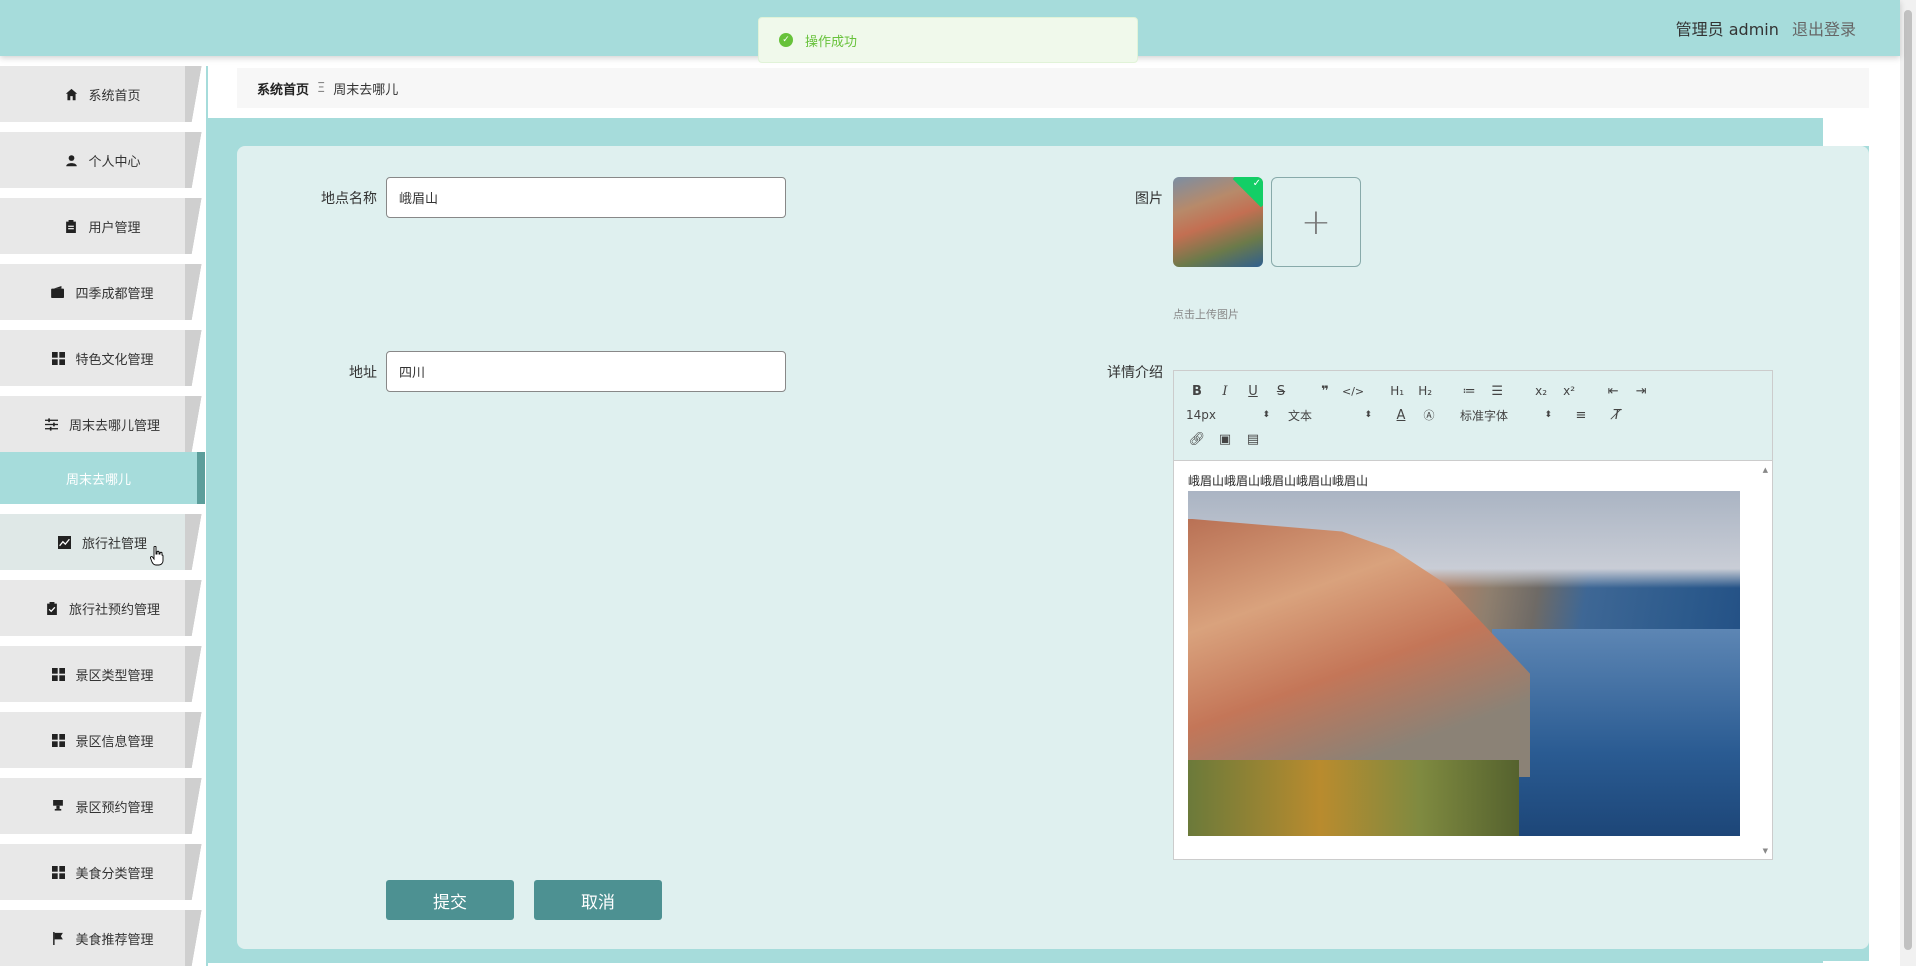  What do you see at coordinates (366, 90) in the screenshot?
I see `breadcrumb-current: 周末去哪儿` at bounding box center [366, 90].